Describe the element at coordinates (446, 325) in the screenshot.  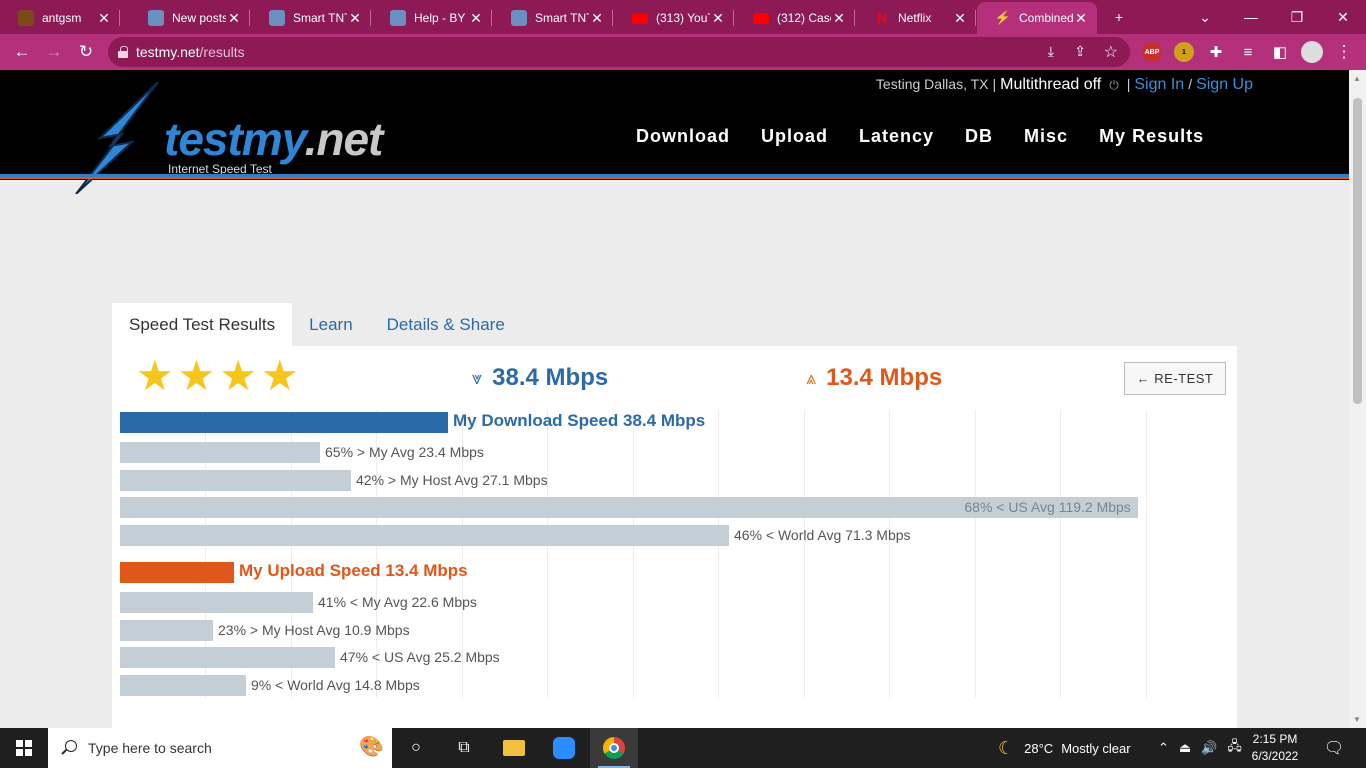
I see `tab-details-share: Details & Share` at that location.